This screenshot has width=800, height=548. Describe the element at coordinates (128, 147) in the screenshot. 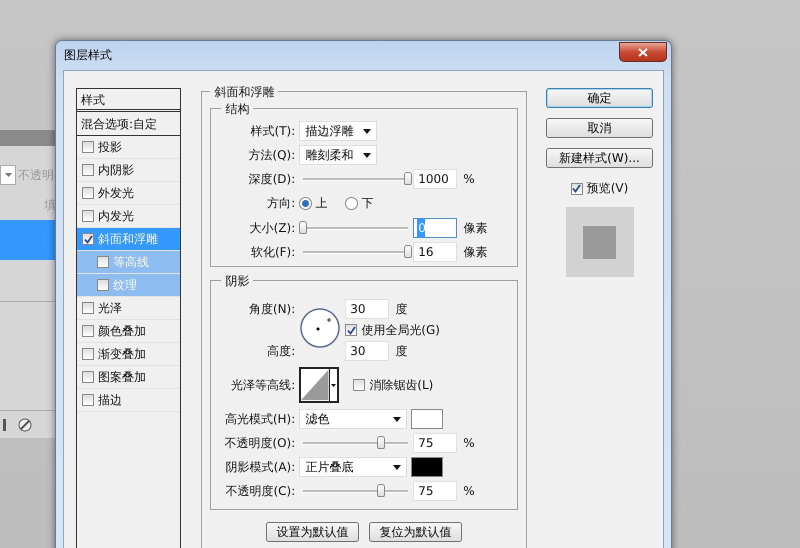

I see `style-item: 投影` at that location.